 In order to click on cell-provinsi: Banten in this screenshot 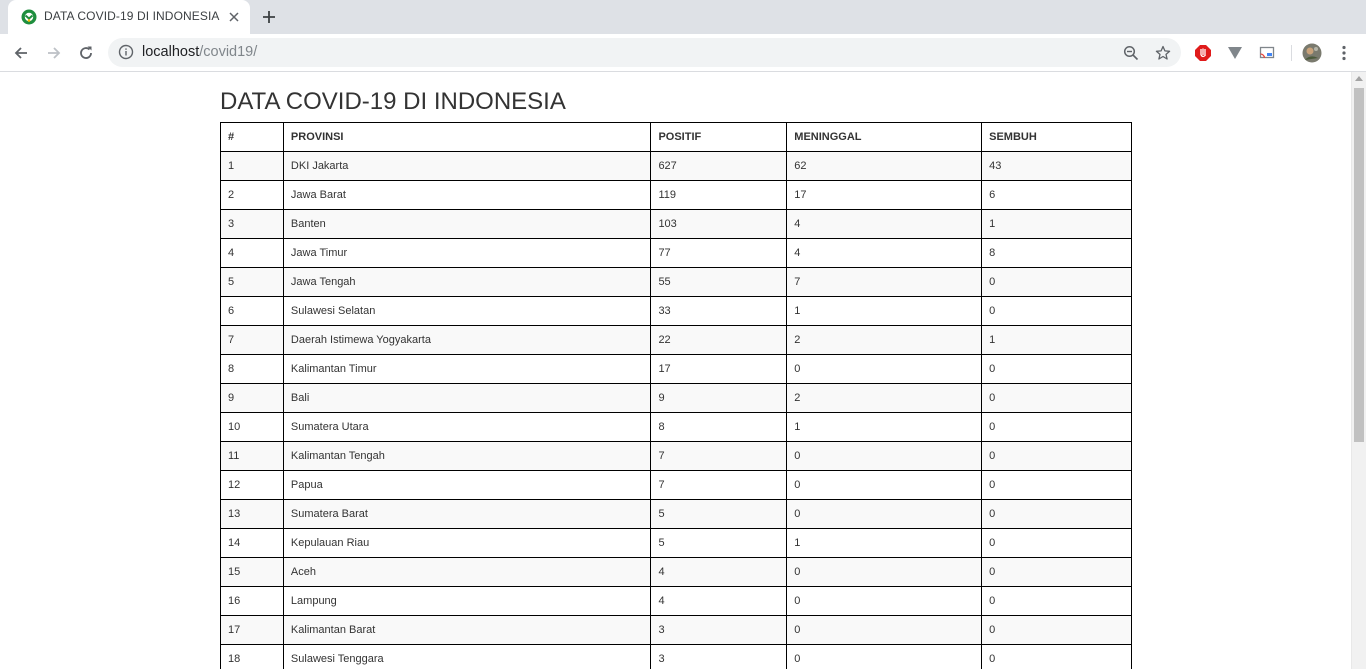, I will do `click(467, 224)`.